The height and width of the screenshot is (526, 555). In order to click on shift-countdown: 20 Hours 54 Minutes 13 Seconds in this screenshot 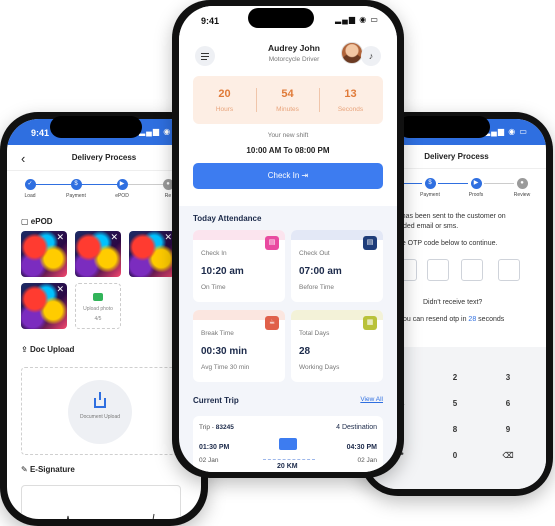, I will do `click(288, 100)`.